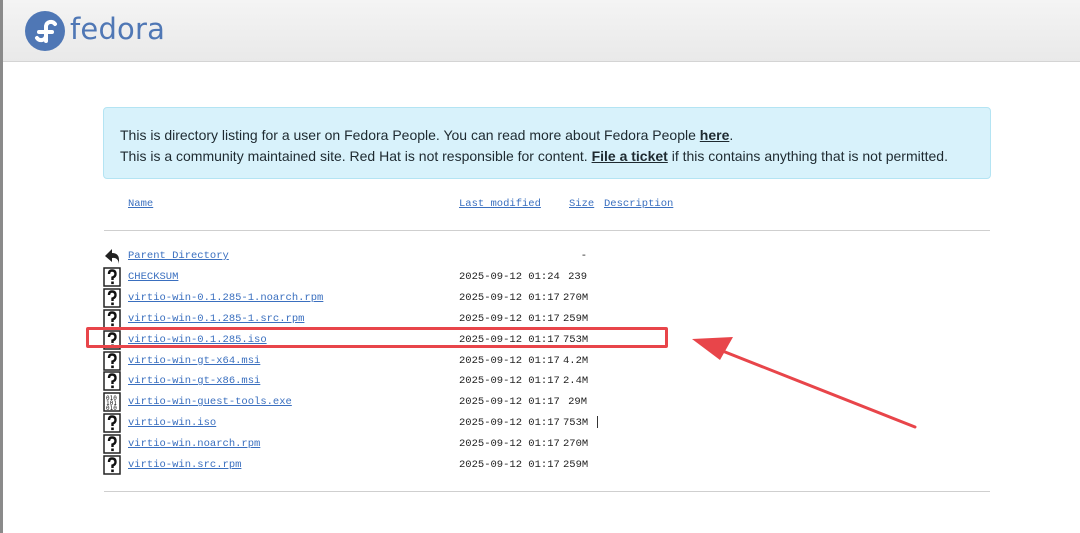 The image size is (1080, 533). What do you see at coordinates (630, 156) in the screenshot?
I see `file-ticket-link: File a ticket` at bounding box center [630, 156].